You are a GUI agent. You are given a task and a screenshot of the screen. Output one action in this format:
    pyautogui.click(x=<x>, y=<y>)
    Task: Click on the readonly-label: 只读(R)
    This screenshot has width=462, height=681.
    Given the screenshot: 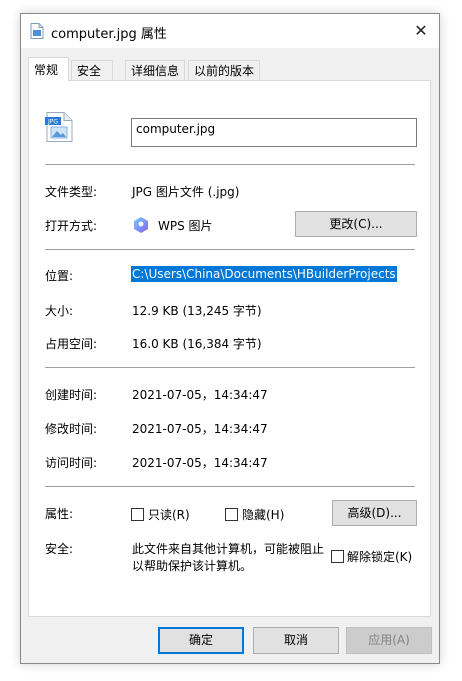 What is the action you would take?
    pyautogui.click(x=169, y=514)
    